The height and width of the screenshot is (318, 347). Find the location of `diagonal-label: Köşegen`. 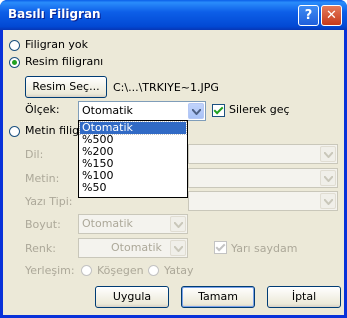

diagonal-label: Köşegen is located at coordinates (120, 270).